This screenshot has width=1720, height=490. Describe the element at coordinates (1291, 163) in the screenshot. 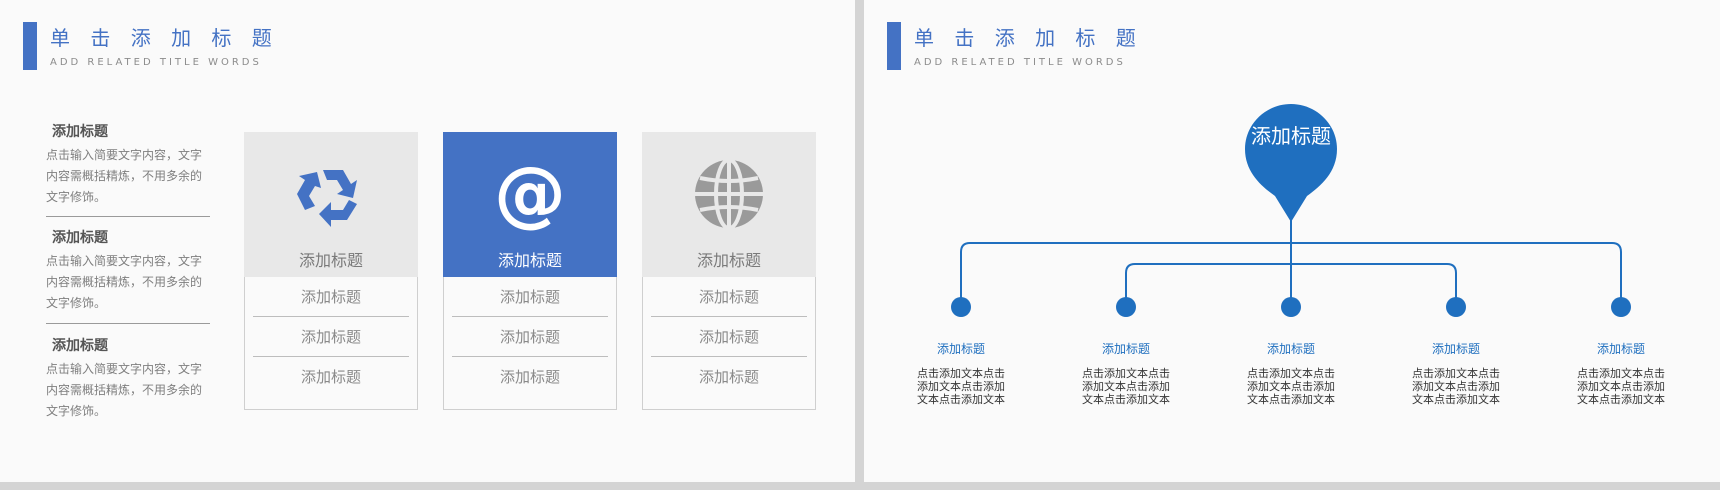

I see `map-pin-node` at that location.